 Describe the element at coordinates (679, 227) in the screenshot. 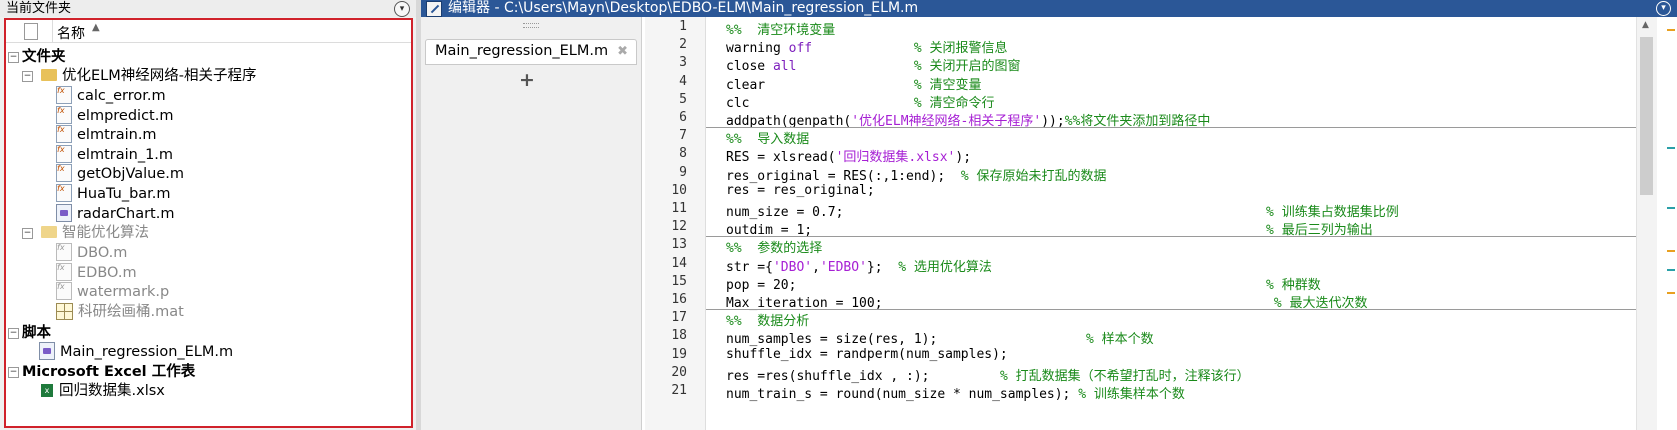

I see `line-number: 12` at that location.